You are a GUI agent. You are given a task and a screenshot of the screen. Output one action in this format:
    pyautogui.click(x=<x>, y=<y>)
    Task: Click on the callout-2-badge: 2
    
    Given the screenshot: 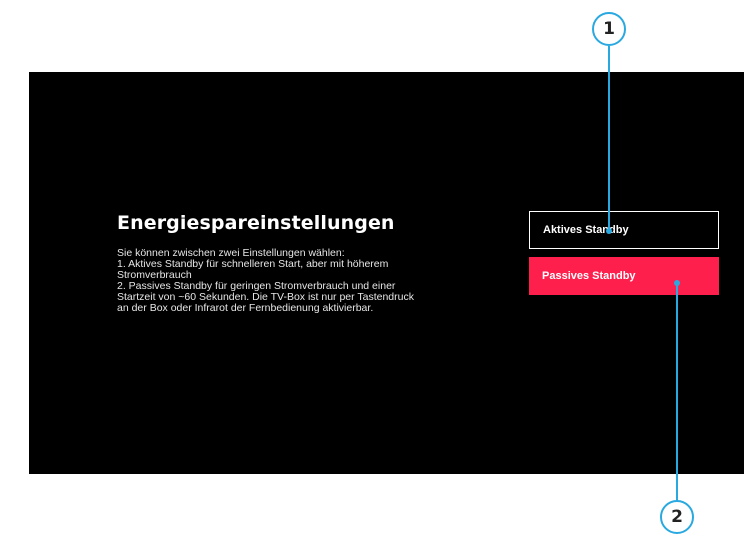 What is the action you would take?
    pyautogui.click(x=677, y=517)
    